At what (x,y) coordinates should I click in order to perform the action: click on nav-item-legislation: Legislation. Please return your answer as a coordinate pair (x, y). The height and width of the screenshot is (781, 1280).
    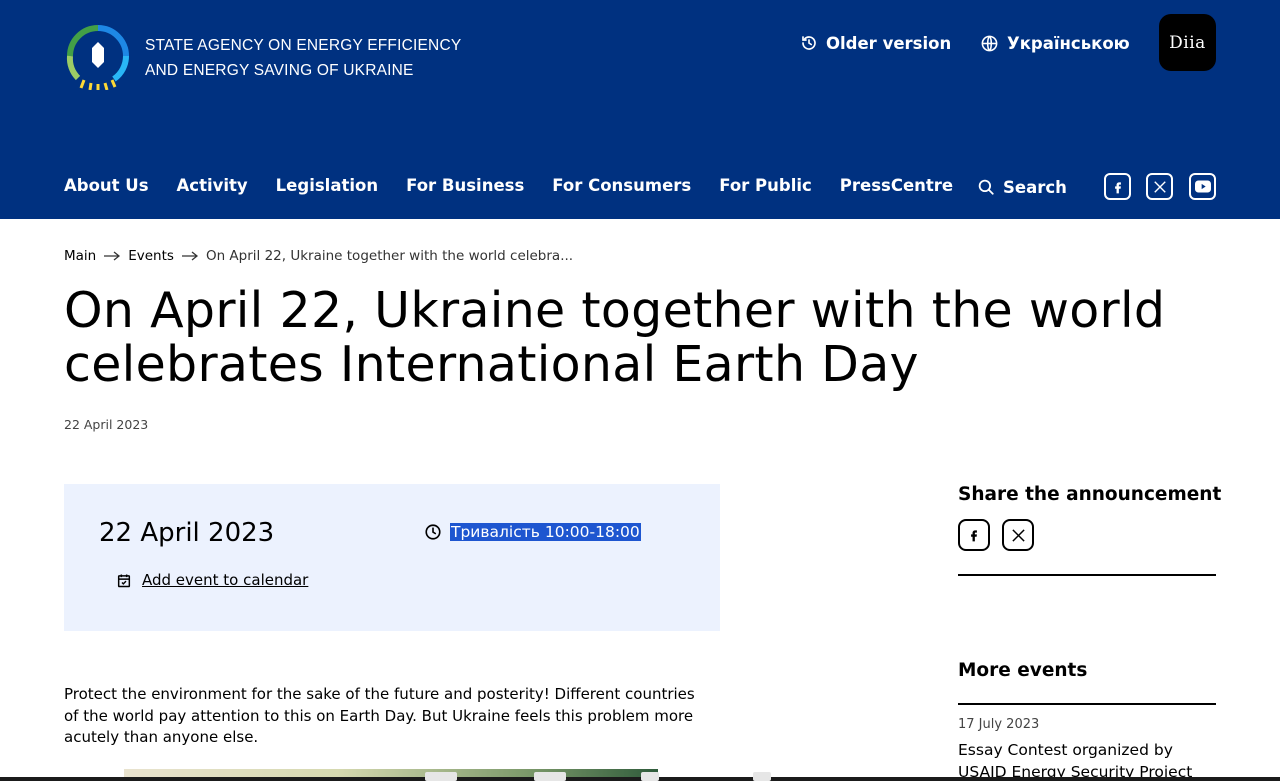
    Looking at the image, I should click on (327, 186).